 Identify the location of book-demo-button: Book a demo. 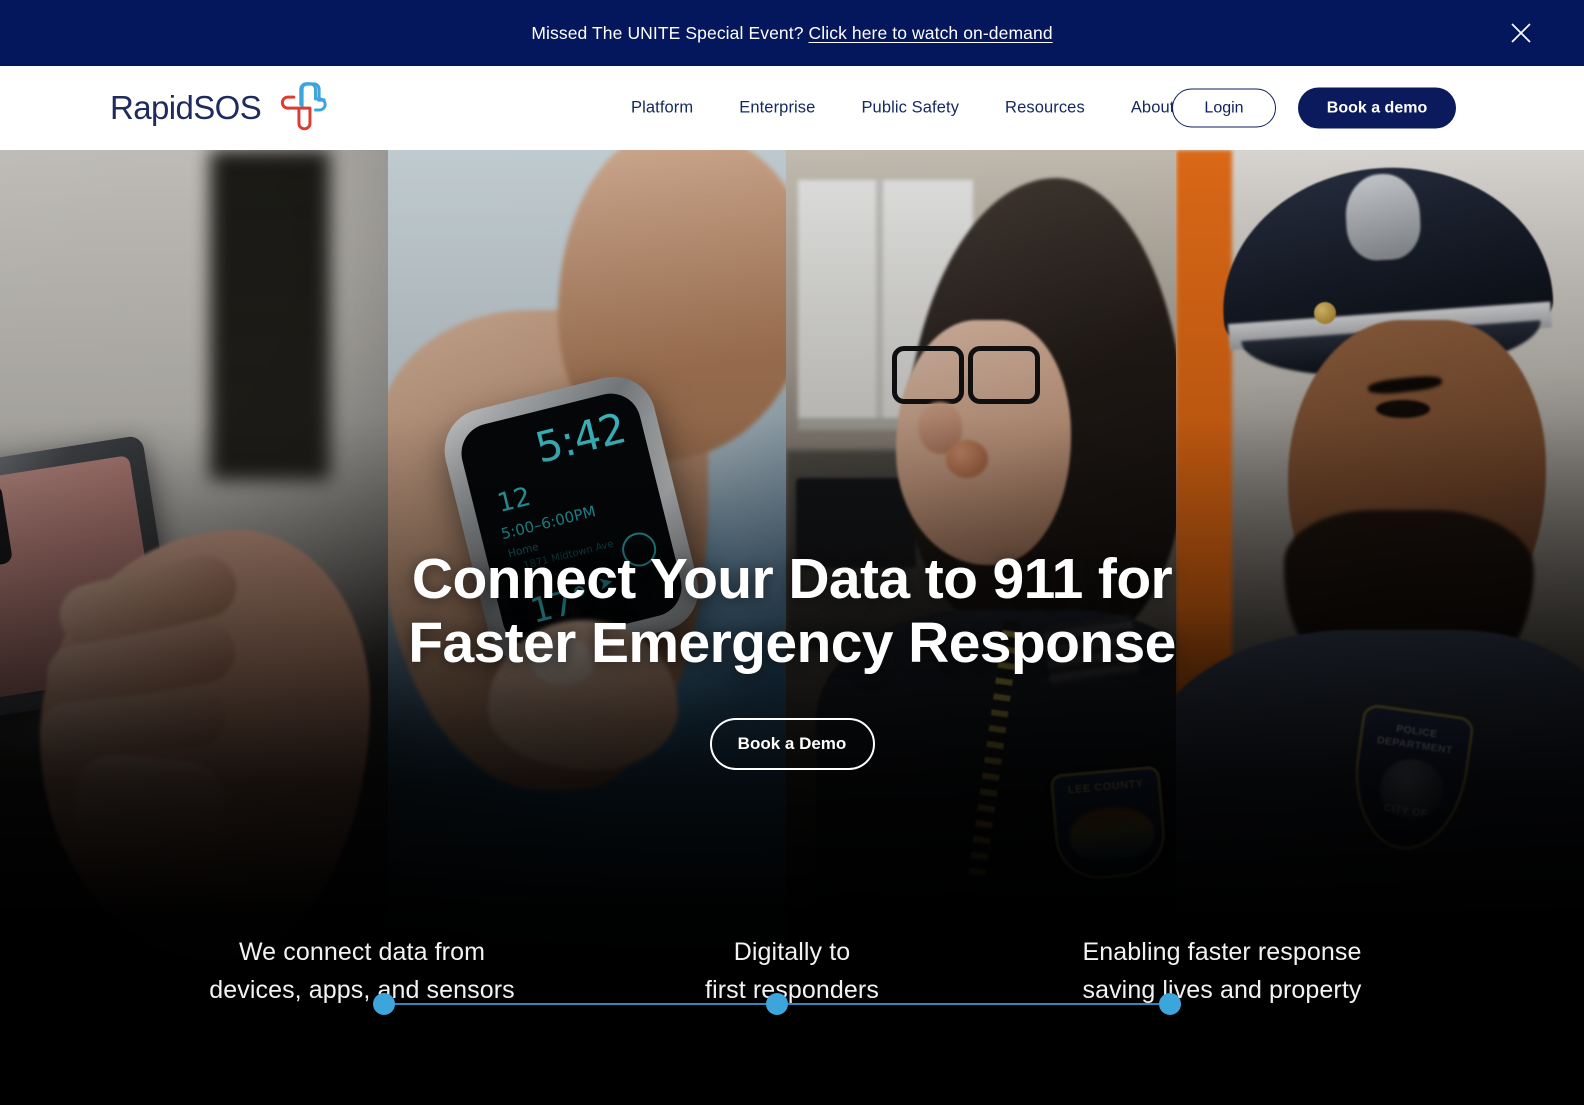
(1377, 108).